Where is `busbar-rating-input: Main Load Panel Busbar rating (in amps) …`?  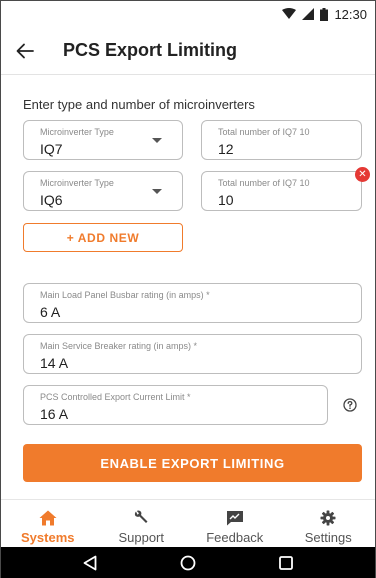 busbar-rating-input: Main Load Panel Busbar rating (in amps) … is located at coordinates (192, 303).